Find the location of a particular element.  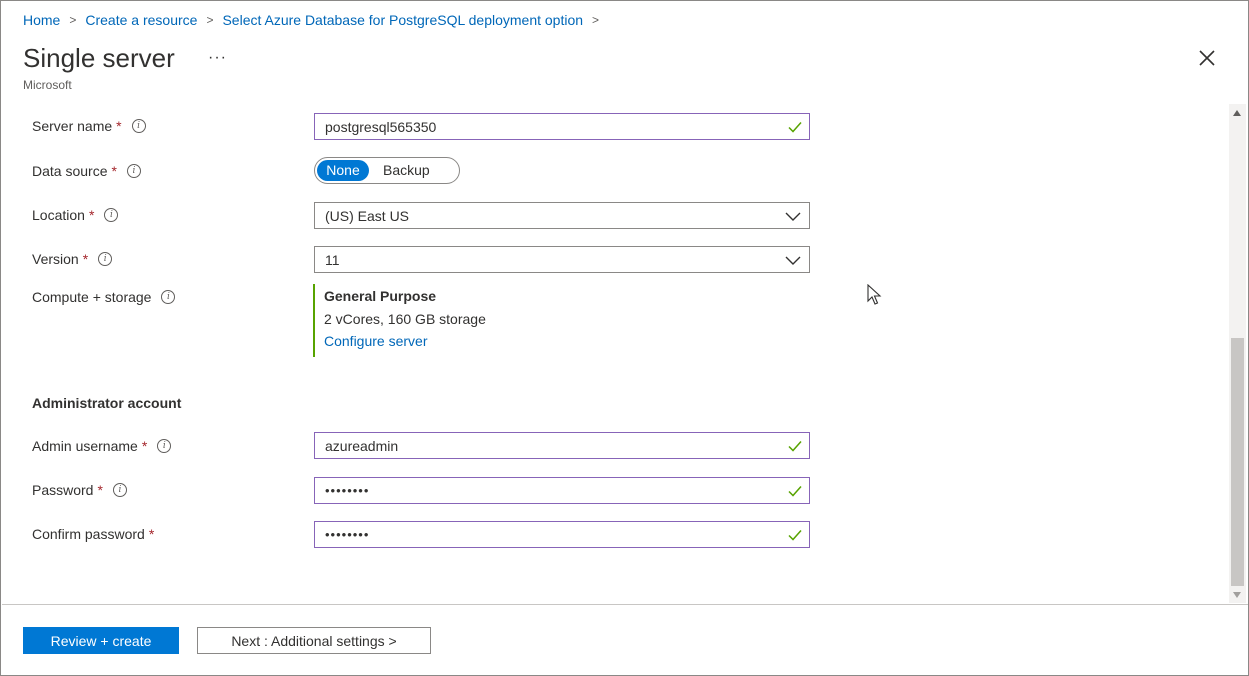

data-source-toggle: None Backup is located at coordinates (387, 170).